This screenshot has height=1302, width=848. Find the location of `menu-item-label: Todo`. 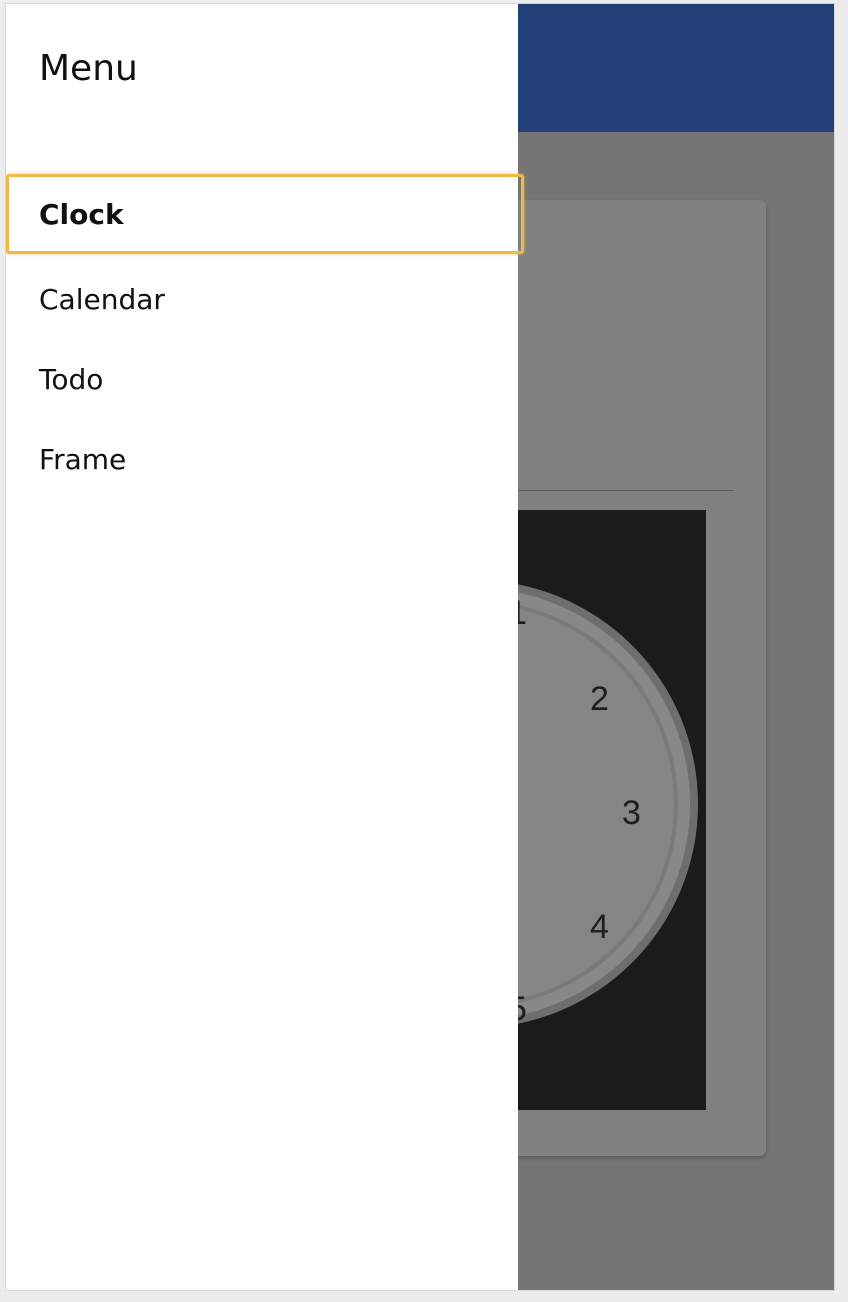

menu-item-label: Todo is located at coordinates (71, 379).